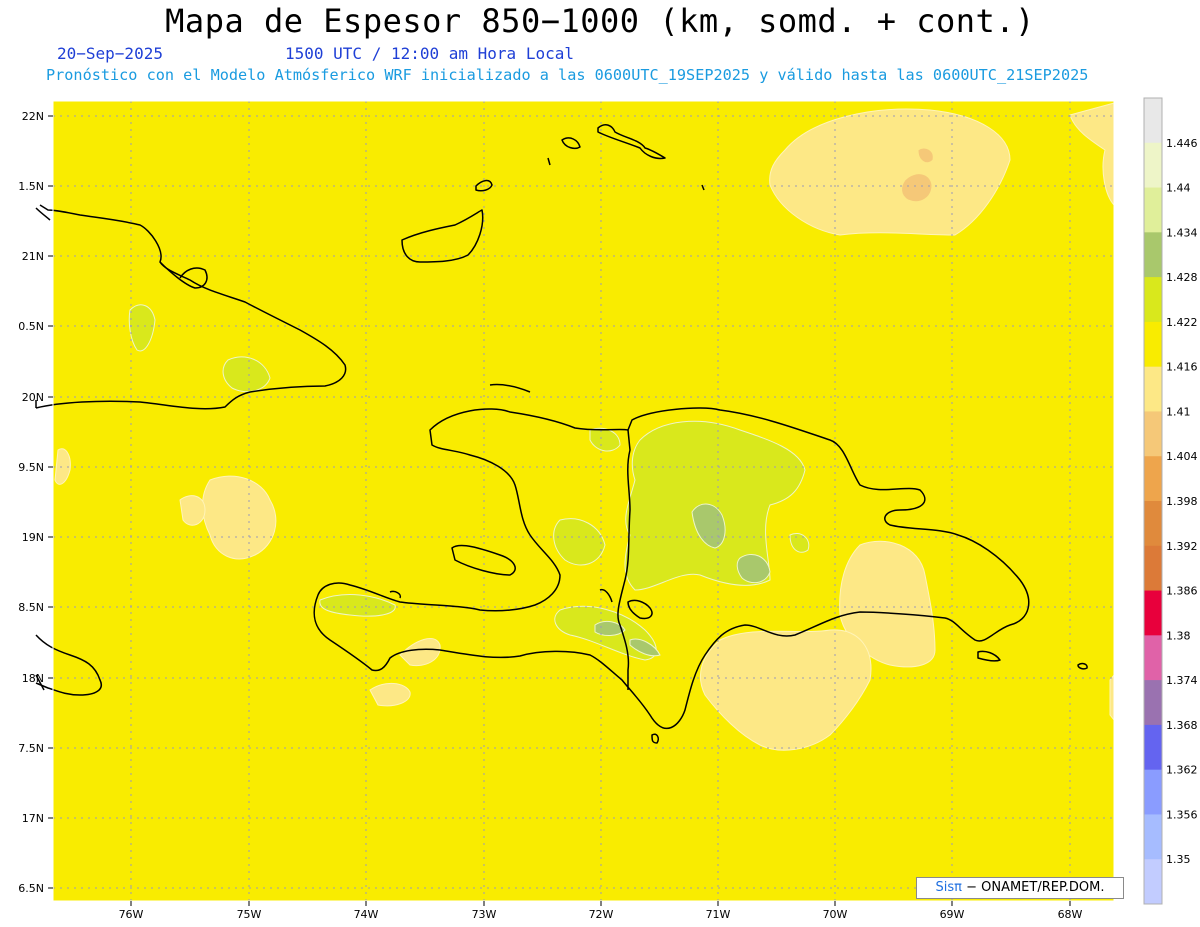 The height and width of the screenshot is (927, 1200). What do you see at coordinates (718, 914) in the screenshot?
I see `lon-label: 71W` at bounding box center [718, 914].